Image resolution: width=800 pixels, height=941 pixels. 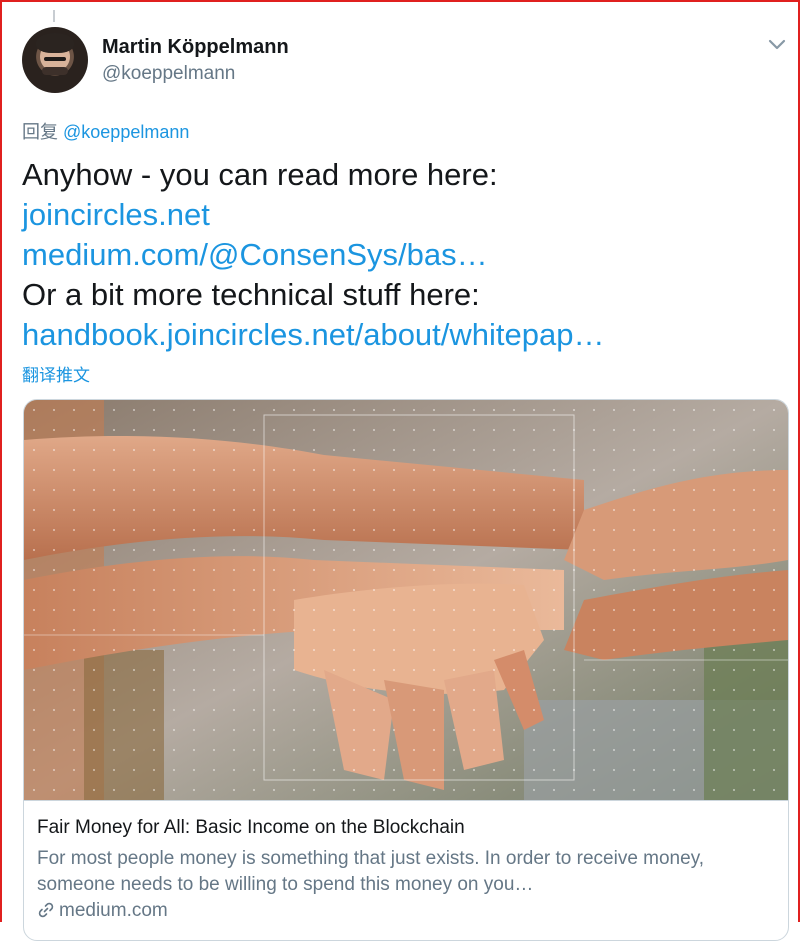 I want to click on chevron-down-icon, so click(x=777, y=44).